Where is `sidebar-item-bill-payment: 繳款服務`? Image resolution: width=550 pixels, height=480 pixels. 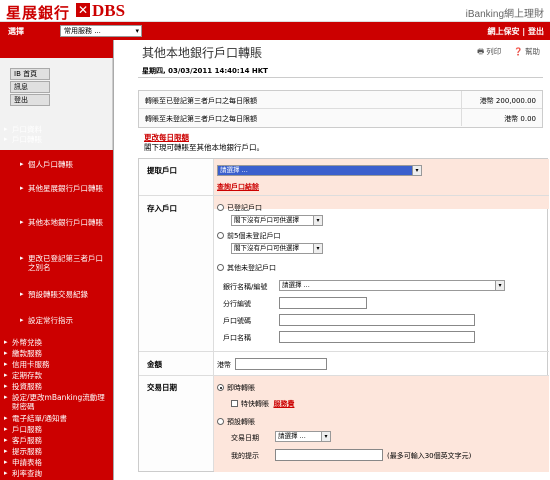 sidebar-item-bill-payment: 繳款服務 is located at coordinates (27, 353).